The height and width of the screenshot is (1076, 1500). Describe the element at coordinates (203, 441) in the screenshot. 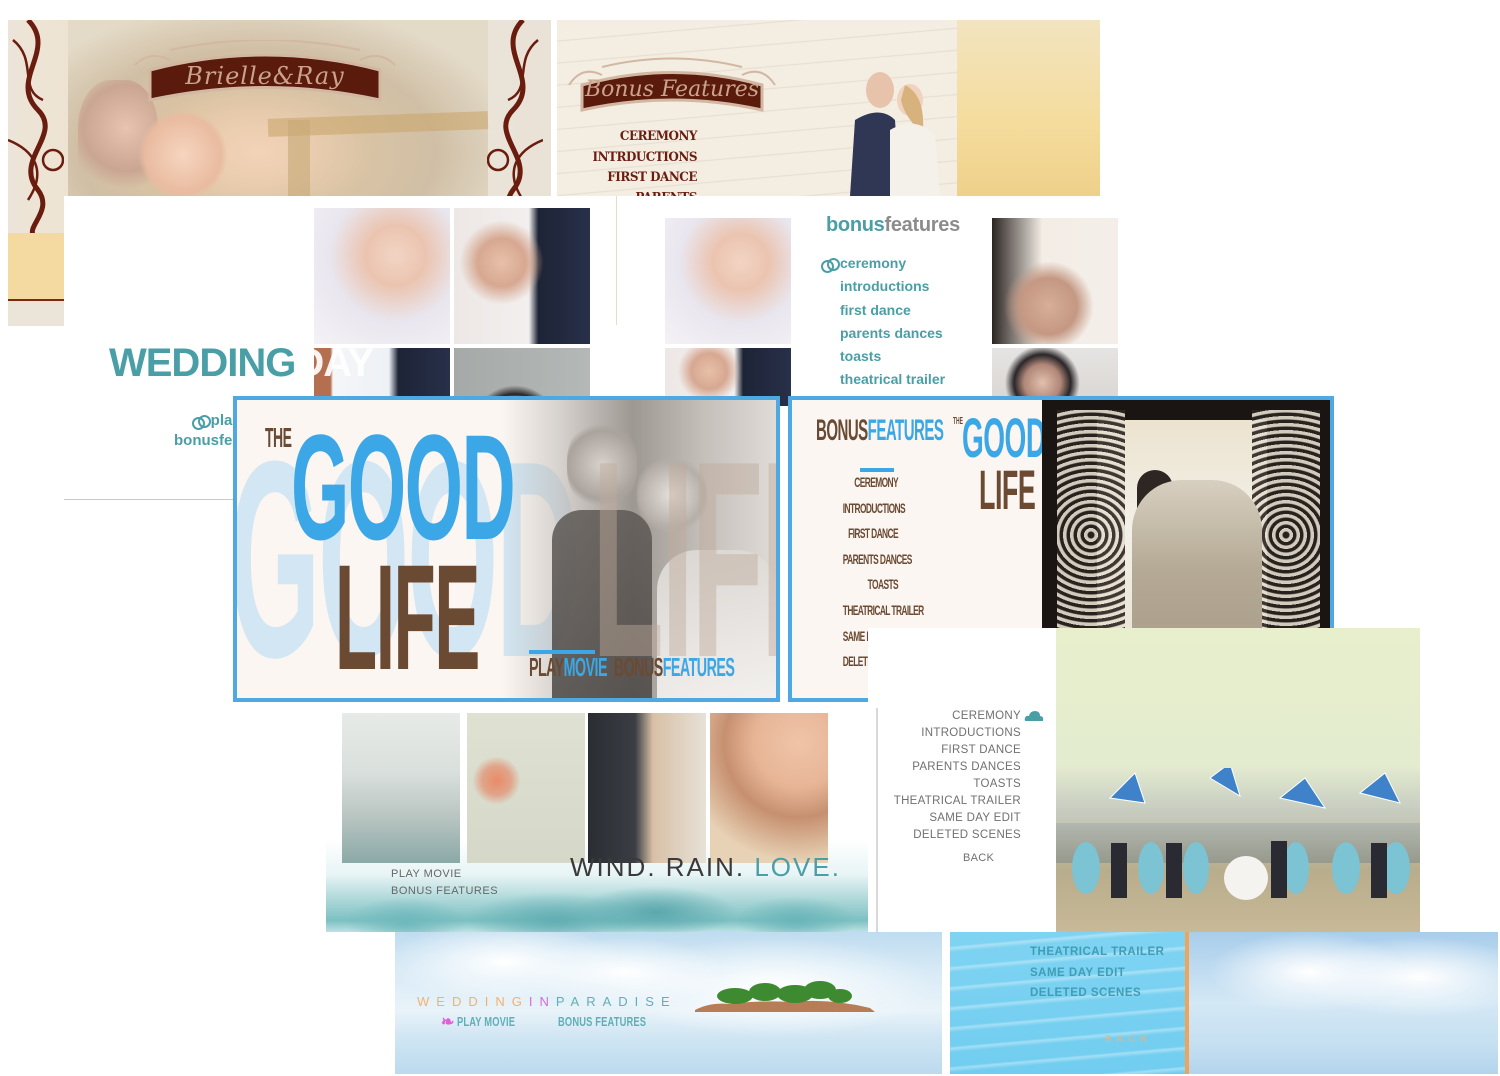

I see `bonus-features-link: bonusfe` at that location.